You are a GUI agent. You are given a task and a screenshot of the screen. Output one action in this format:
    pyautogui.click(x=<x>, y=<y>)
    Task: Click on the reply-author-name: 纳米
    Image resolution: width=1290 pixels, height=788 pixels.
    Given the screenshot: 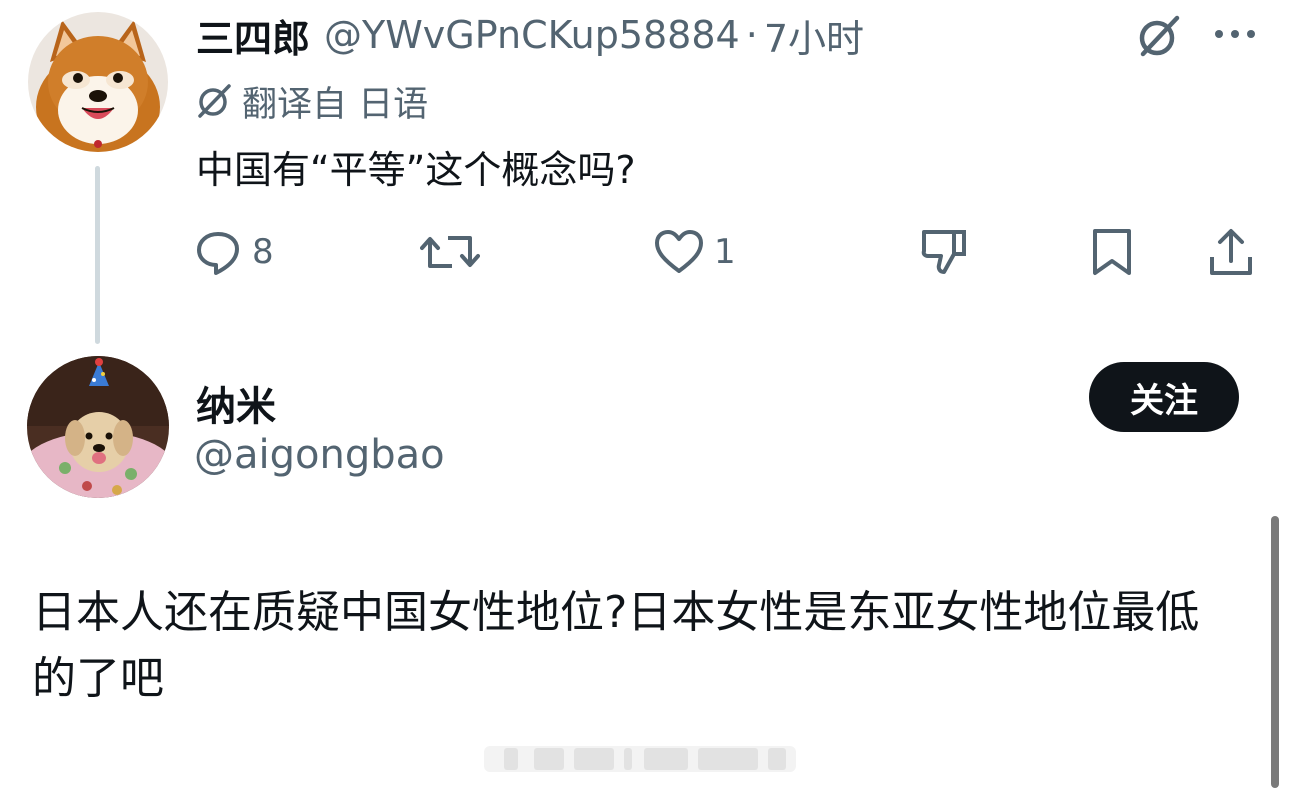 What is the action you would take?
    pyautogui.click(x=236, y=403)
    